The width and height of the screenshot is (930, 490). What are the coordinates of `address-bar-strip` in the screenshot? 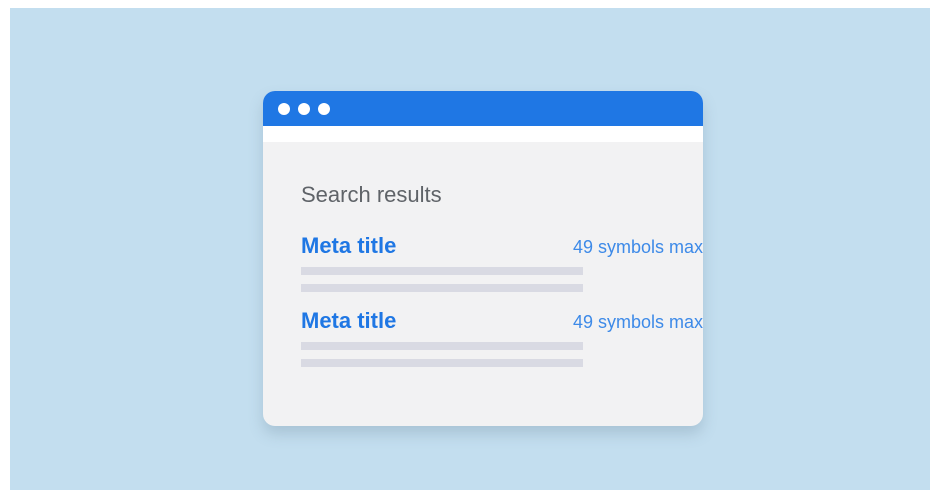 It's located at (483, 134).